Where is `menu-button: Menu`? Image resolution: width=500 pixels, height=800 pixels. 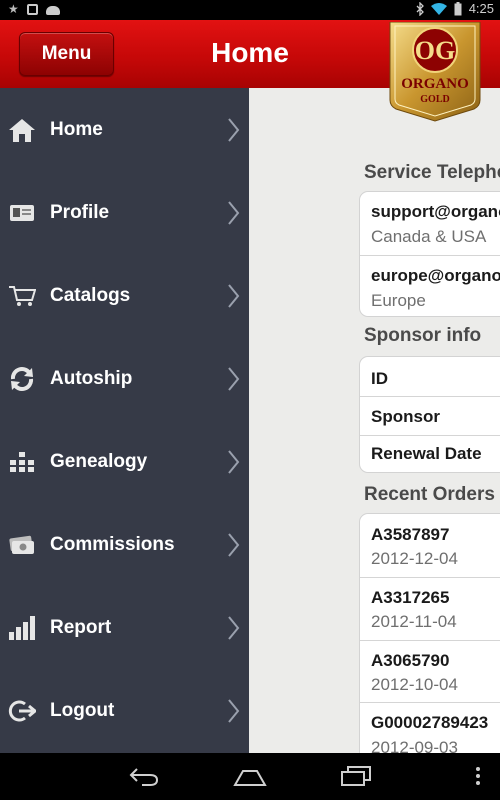 menu-button: Menu is located at coordinates (66, 54).